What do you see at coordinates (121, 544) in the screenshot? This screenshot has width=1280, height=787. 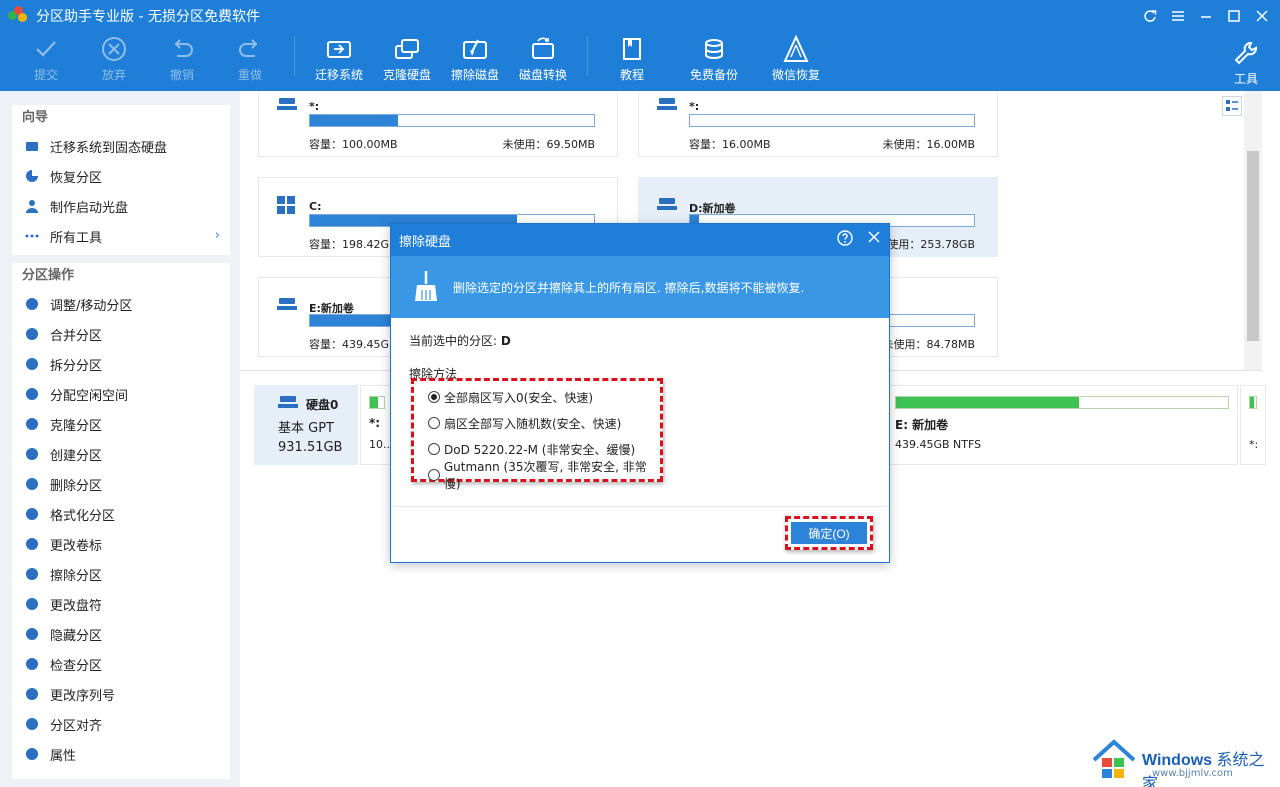 I see `sidebar-item-op: 更改卷标` at bounding box center [121, 544].